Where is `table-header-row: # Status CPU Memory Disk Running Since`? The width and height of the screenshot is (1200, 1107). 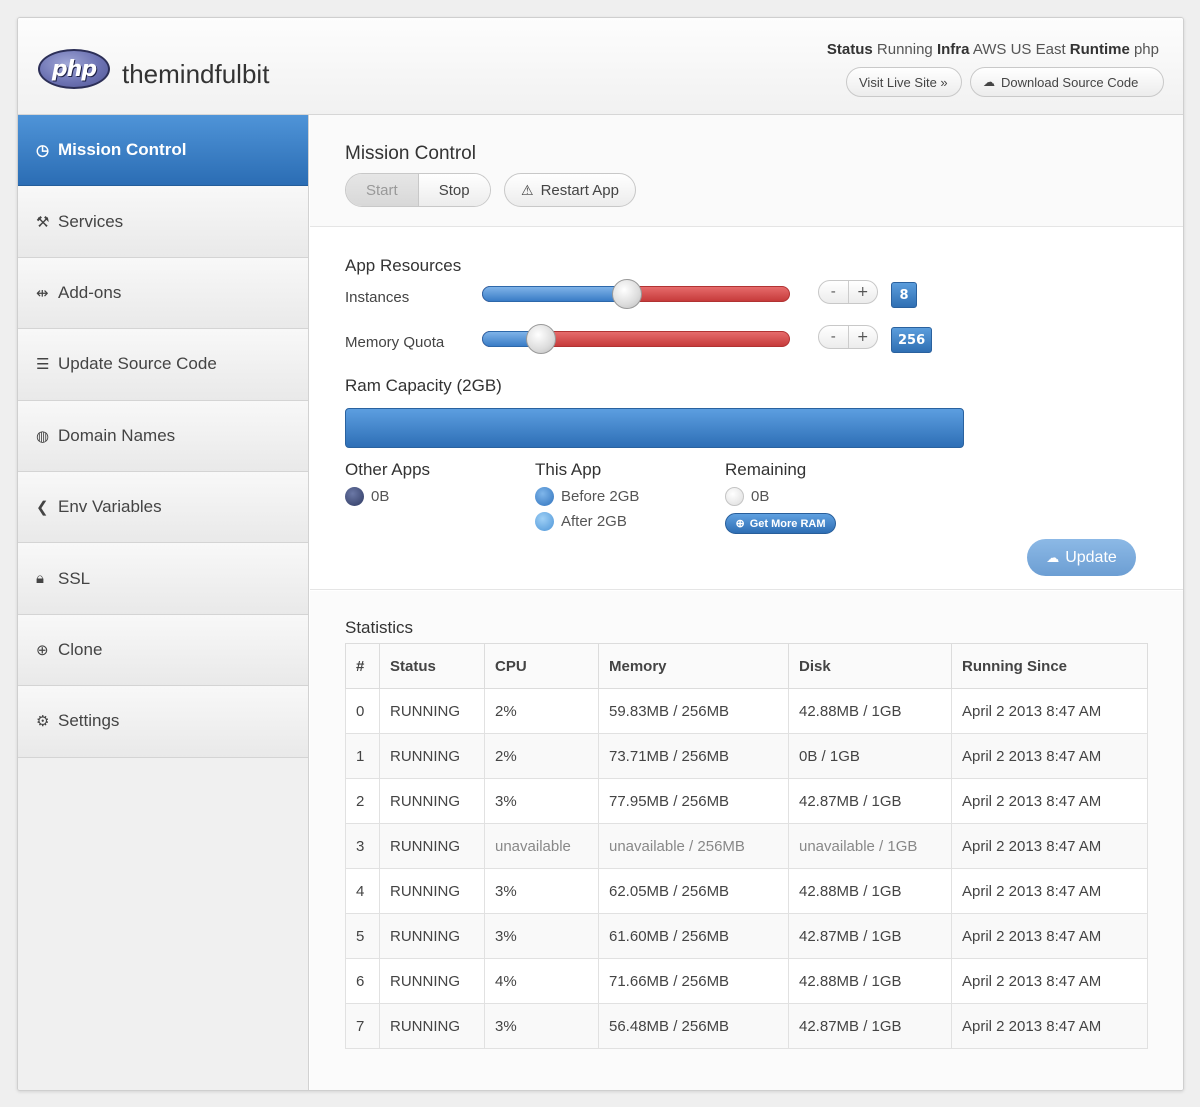 table-header-row: # Status CPU Memory Disk Running Since is located at coordinates (746, 666).